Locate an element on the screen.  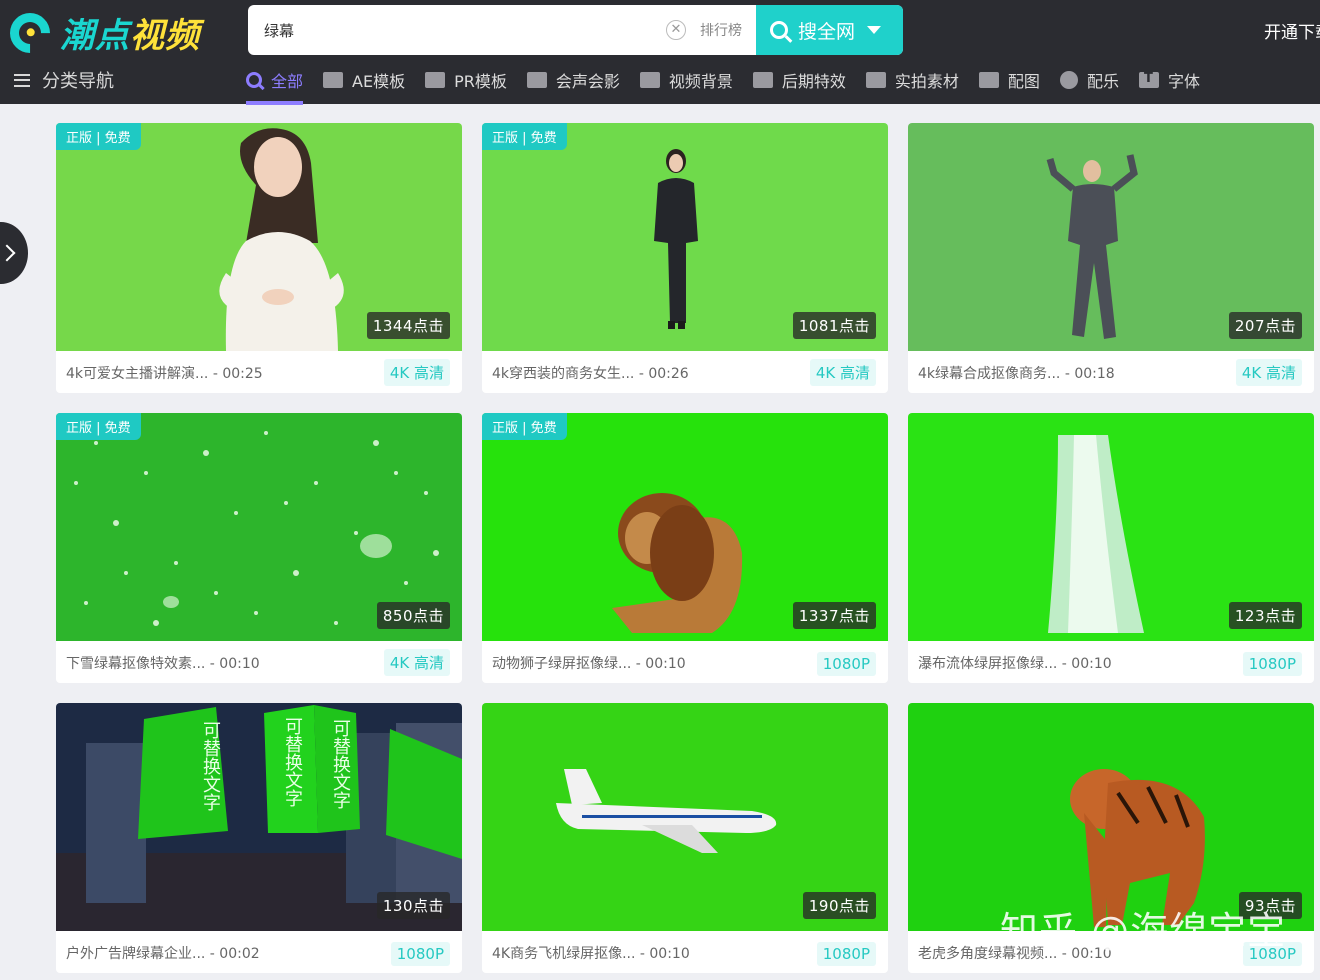
pr-icon is located at coordinates (435, 80).